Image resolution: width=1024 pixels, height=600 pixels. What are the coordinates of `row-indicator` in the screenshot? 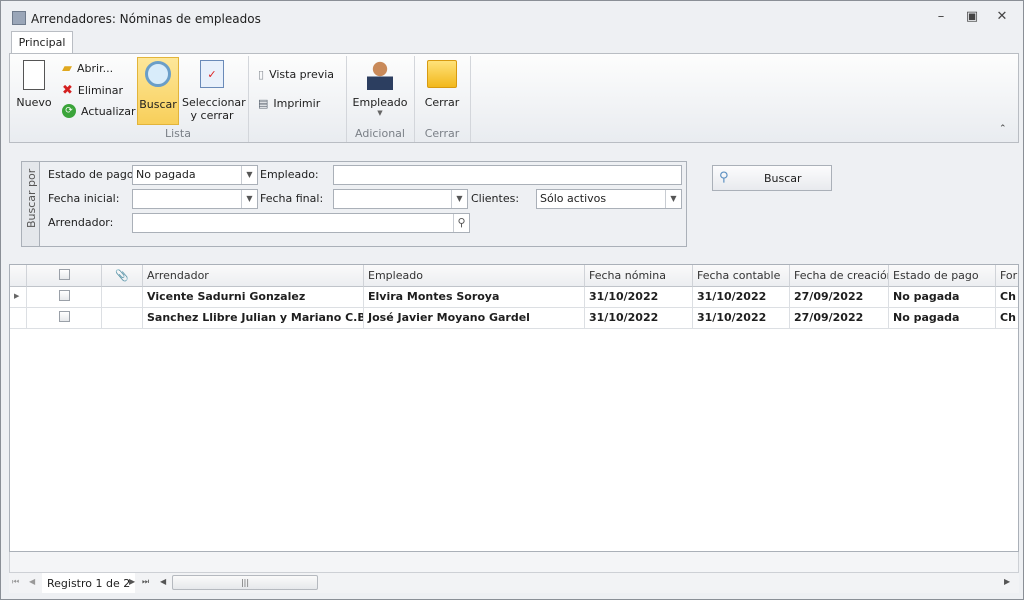 It's located at (18, 318).